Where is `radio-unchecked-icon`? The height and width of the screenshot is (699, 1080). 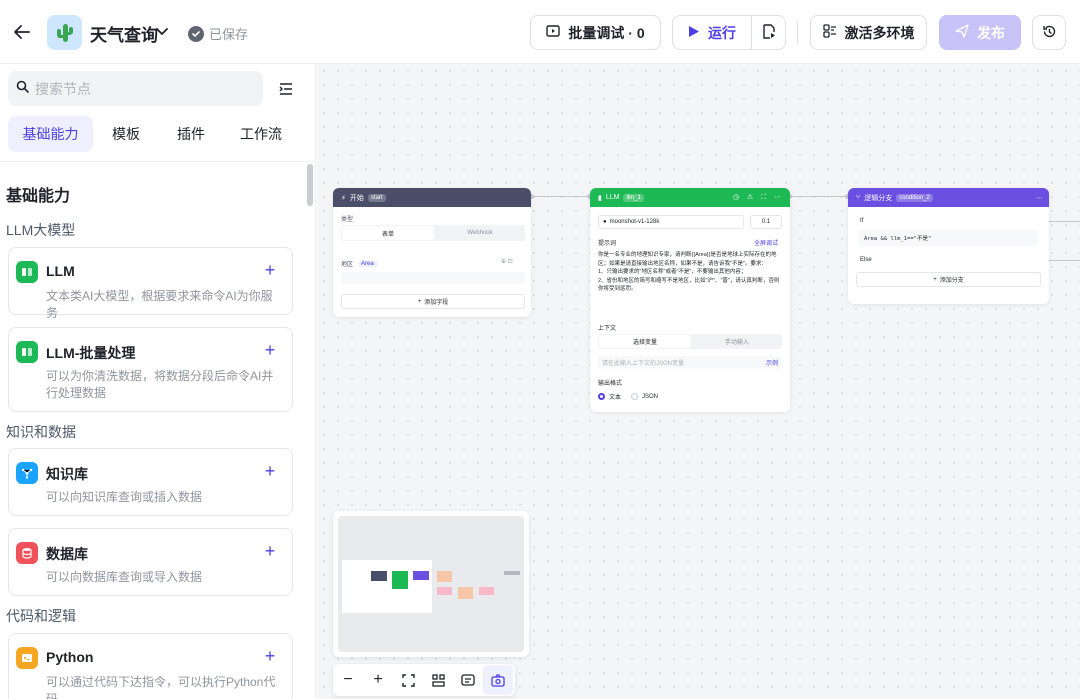 radio-unchecked-icon is located at coordinates (635, 396).